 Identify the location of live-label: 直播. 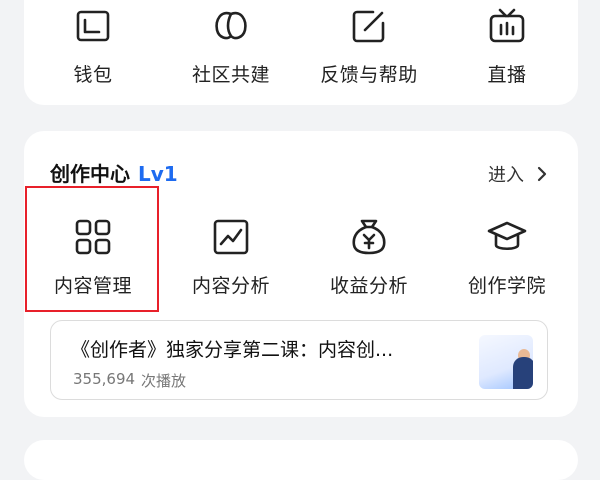
(507, 75).